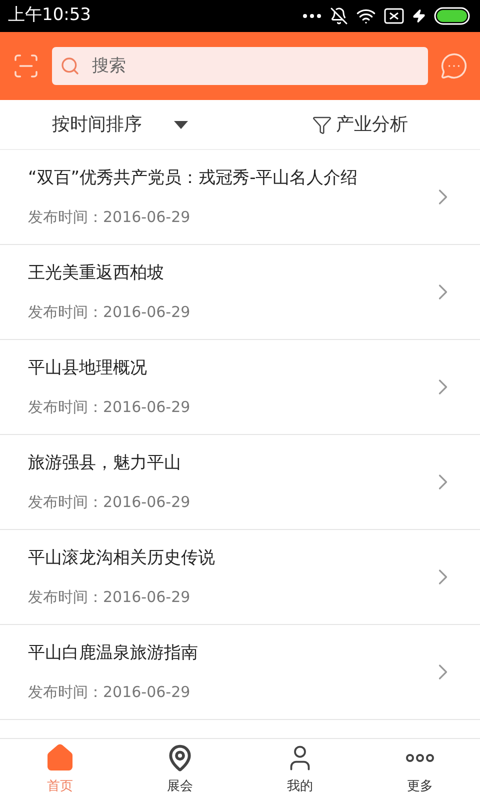 Image resolution: width=480 pixels, height=800 pixels. Describe the element at coordinates (240, 672) in the screenshot. I see `article-item: 平山白鹿温泉旅游指南 发布时间：2016-06-29` at that location.